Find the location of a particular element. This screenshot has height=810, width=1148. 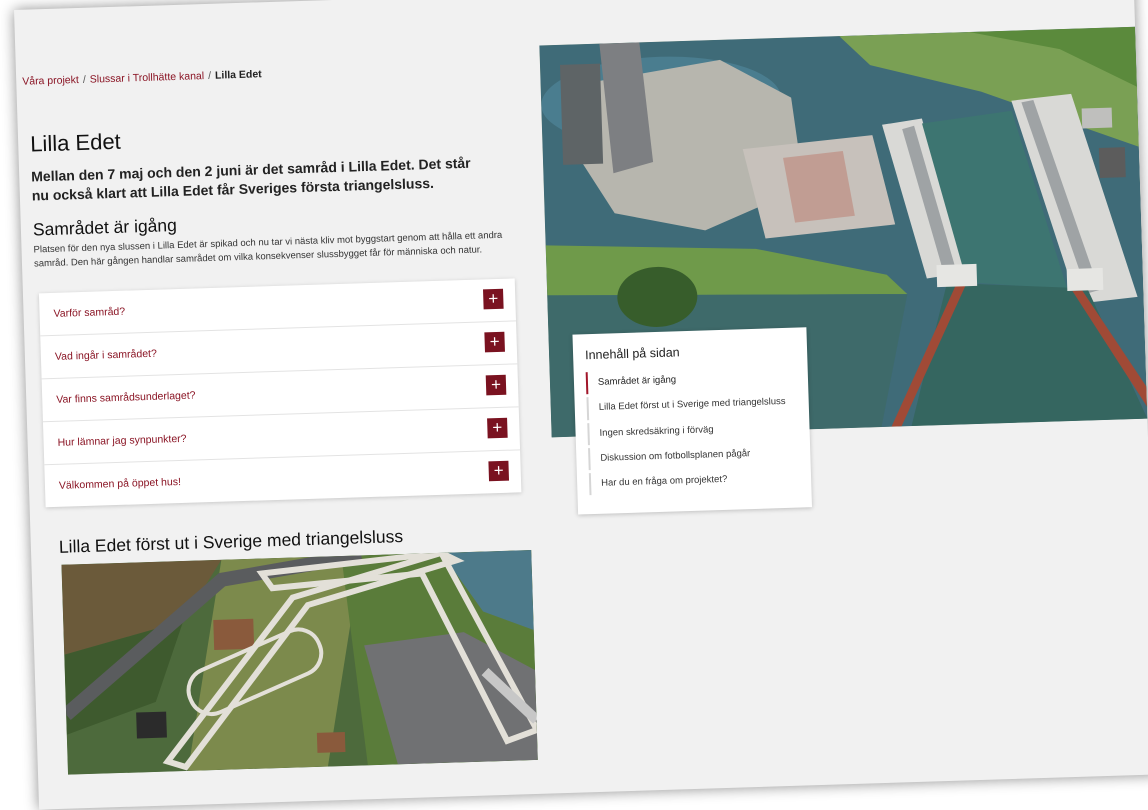

accordion-label: Varför samråd? is located at coordinates (89, 312).